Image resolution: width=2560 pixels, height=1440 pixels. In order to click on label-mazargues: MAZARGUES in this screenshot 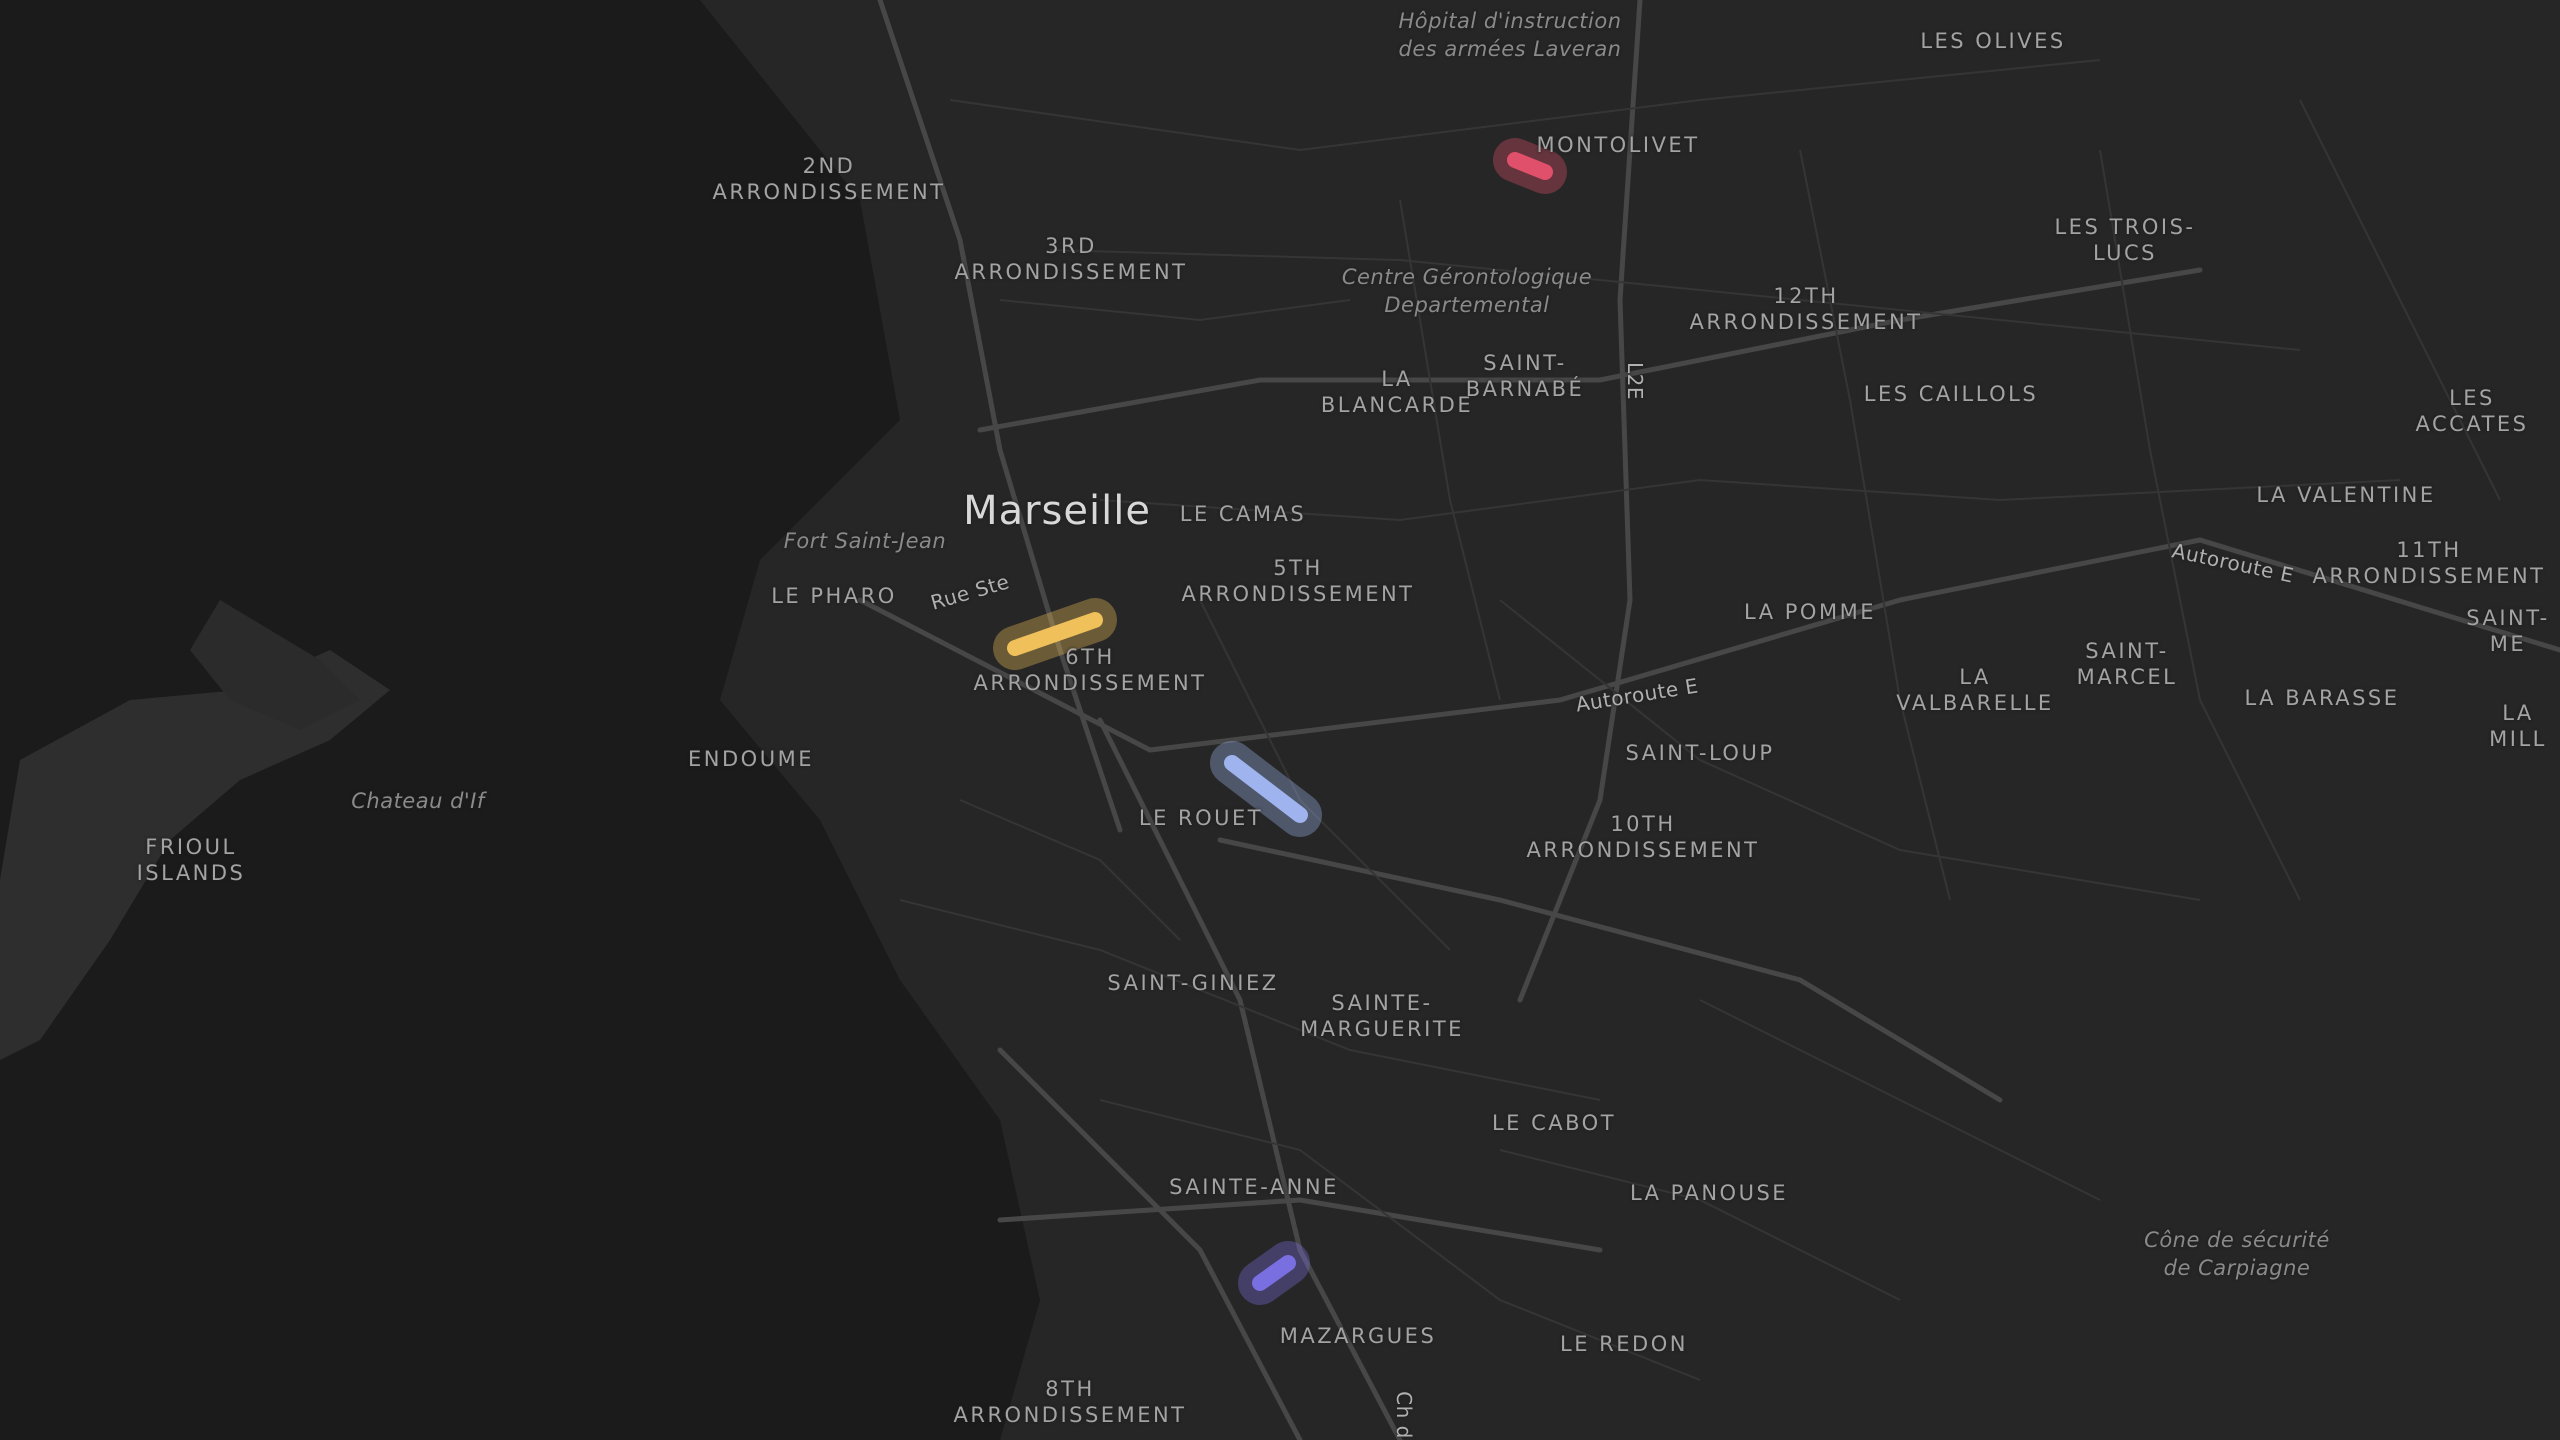, I will do `click(1358, 1336)`.